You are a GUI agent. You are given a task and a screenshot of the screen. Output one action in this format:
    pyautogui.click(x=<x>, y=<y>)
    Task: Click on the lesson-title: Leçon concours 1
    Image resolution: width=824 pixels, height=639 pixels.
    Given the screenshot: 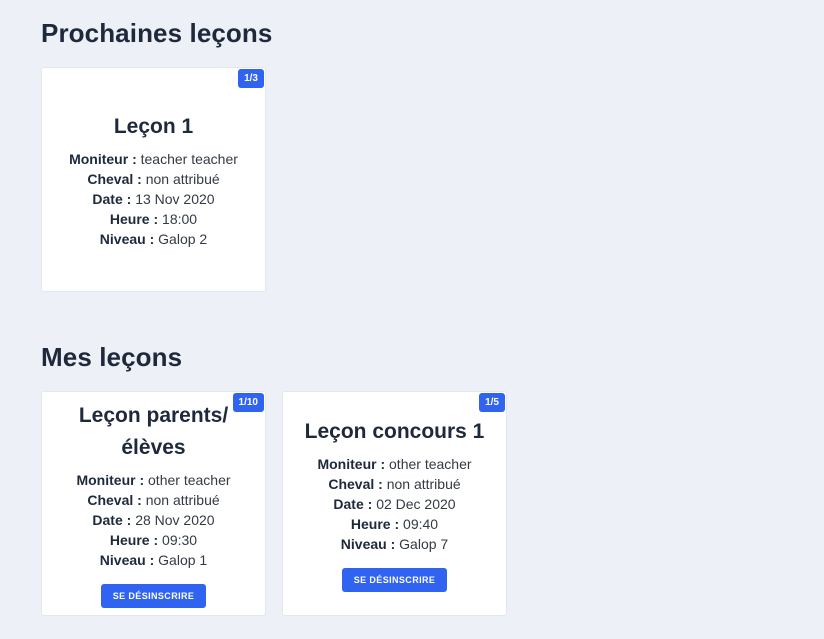 What is the action you would take?
    pyautogui.click(x=394, y=431)
    